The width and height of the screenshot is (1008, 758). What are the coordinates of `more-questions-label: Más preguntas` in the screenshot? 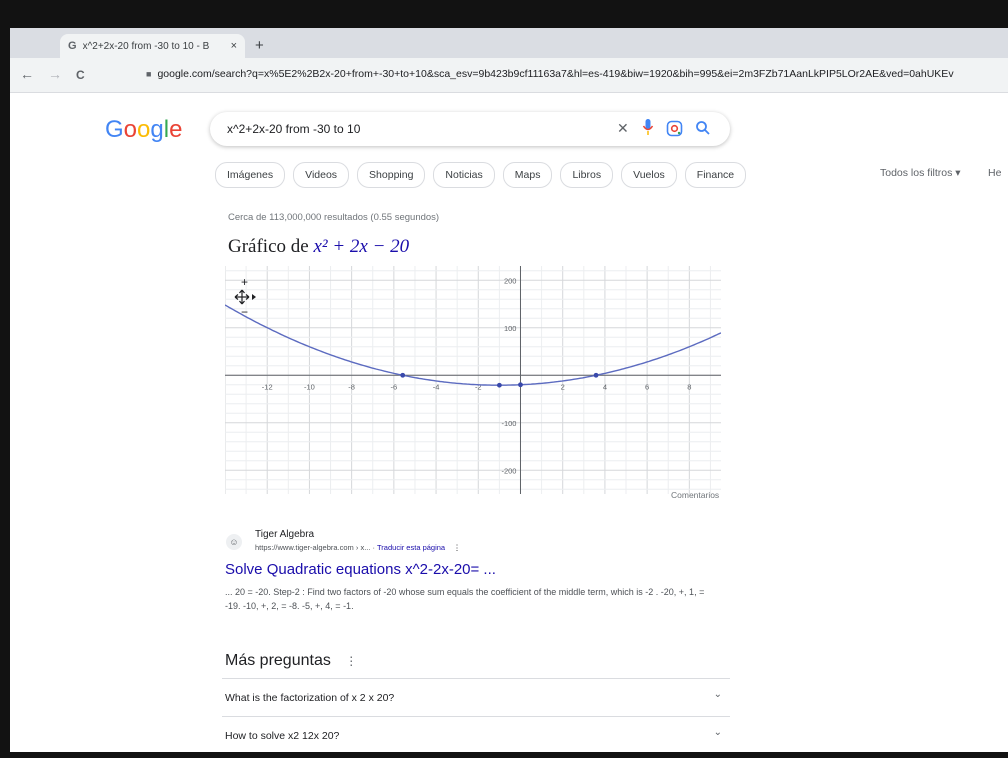 It's located at (278, 660).